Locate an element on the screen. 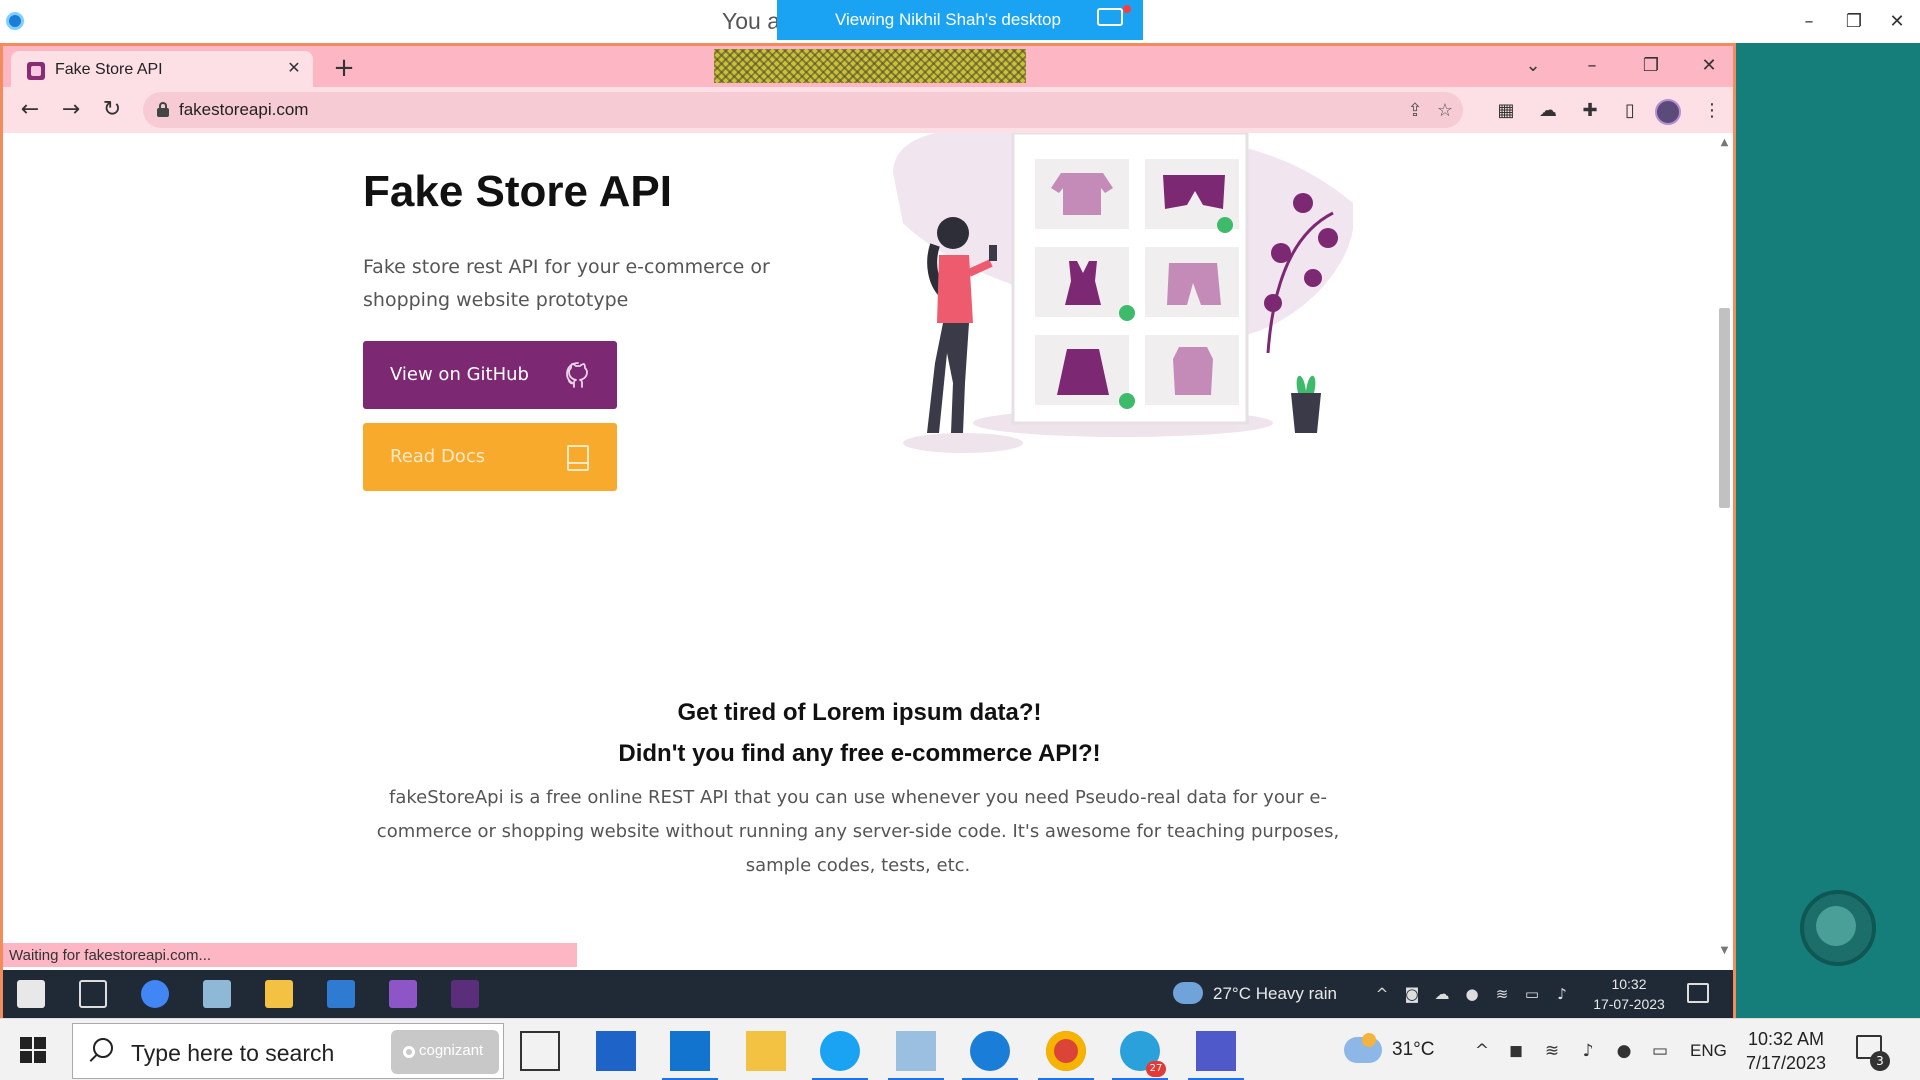 This screenshot has width=1920, height=1080. battery-icon: ▭ is located at coordinates (1660, 1051).